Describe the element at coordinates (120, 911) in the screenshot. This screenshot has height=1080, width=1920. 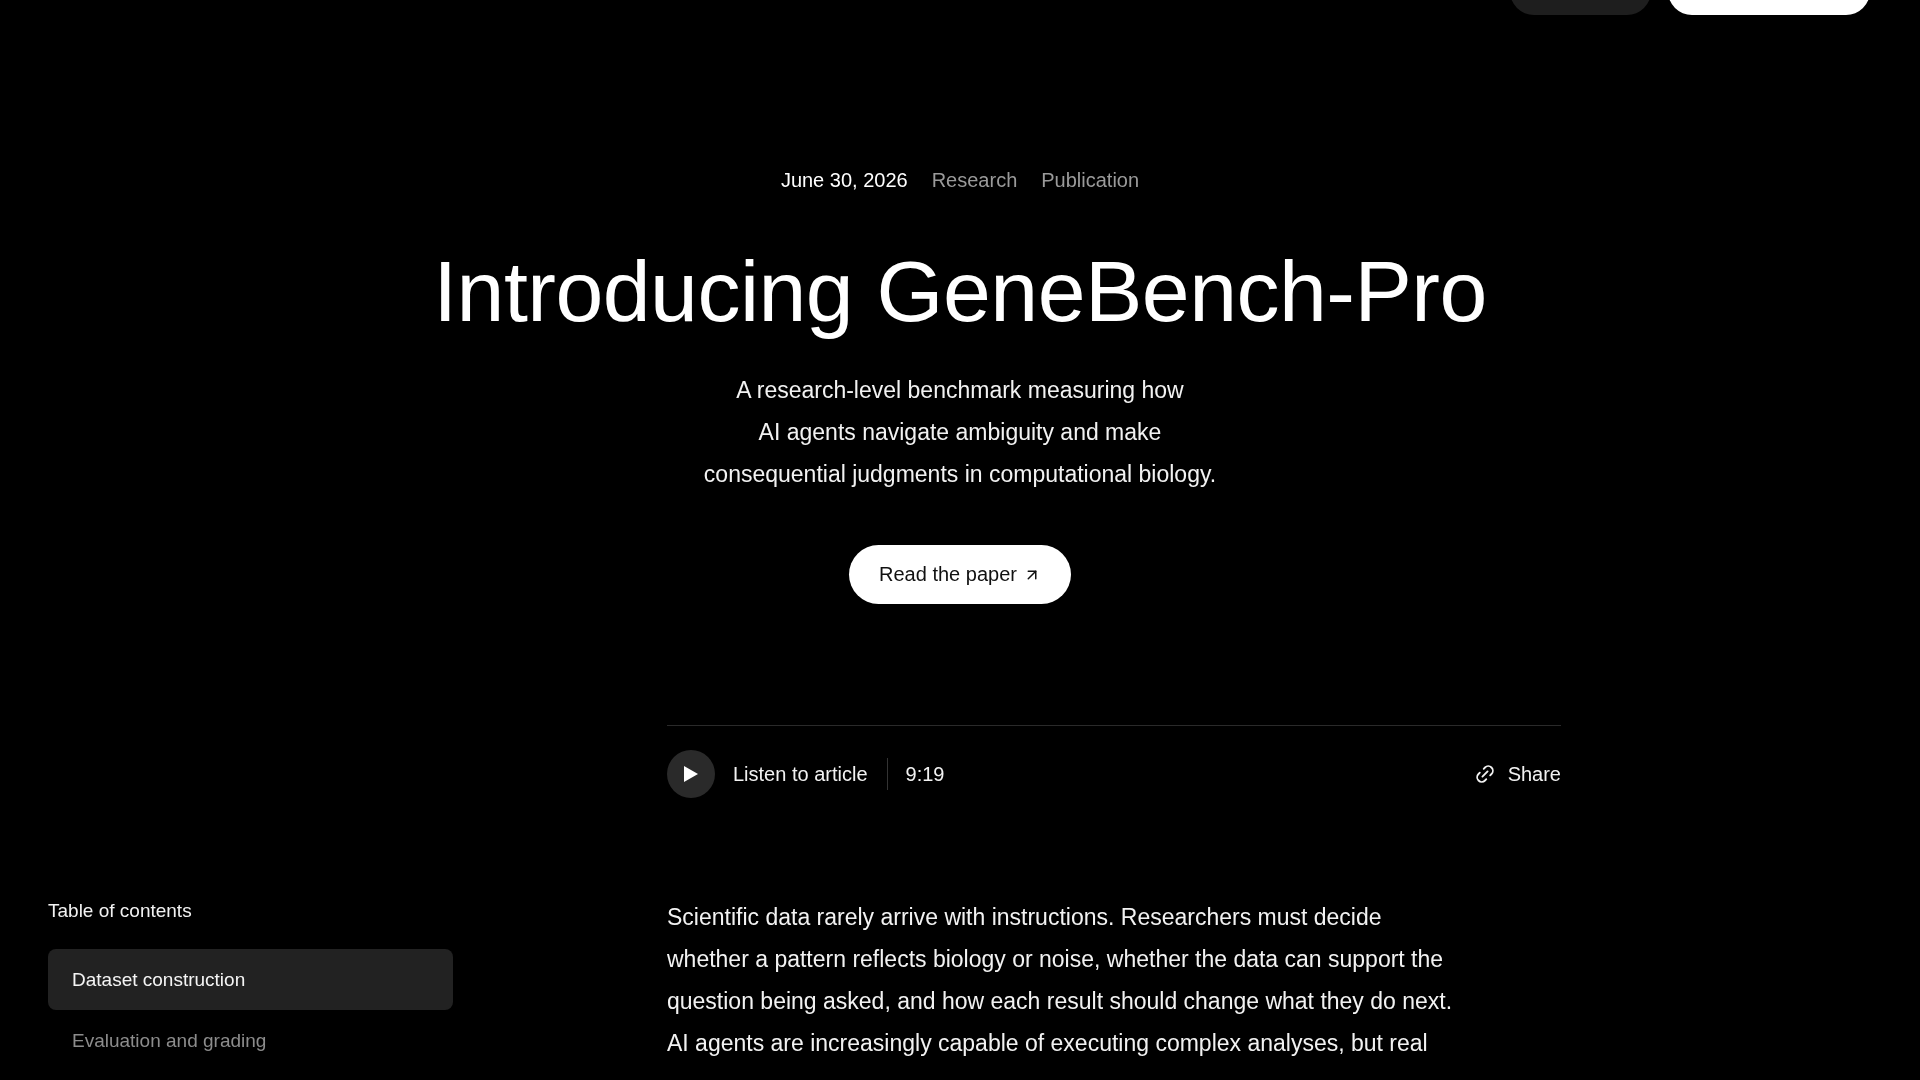
I see `toc-heading: Table of contents` at that location.